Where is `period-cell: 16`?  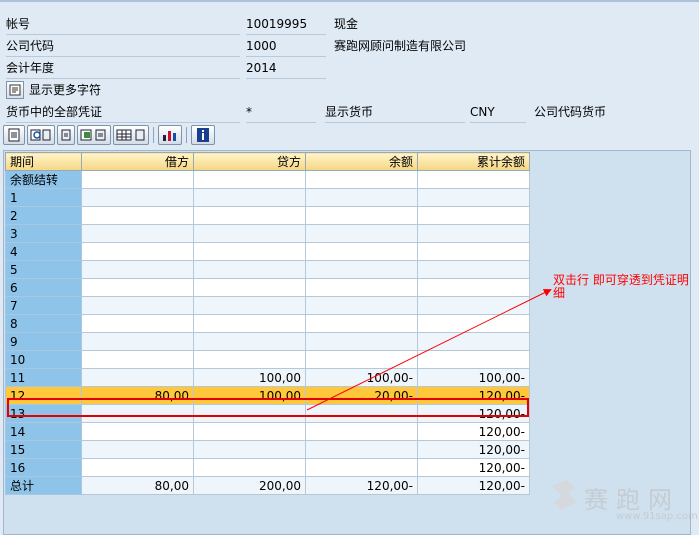
period-cell: 16 is located at coordinates (43, 467).